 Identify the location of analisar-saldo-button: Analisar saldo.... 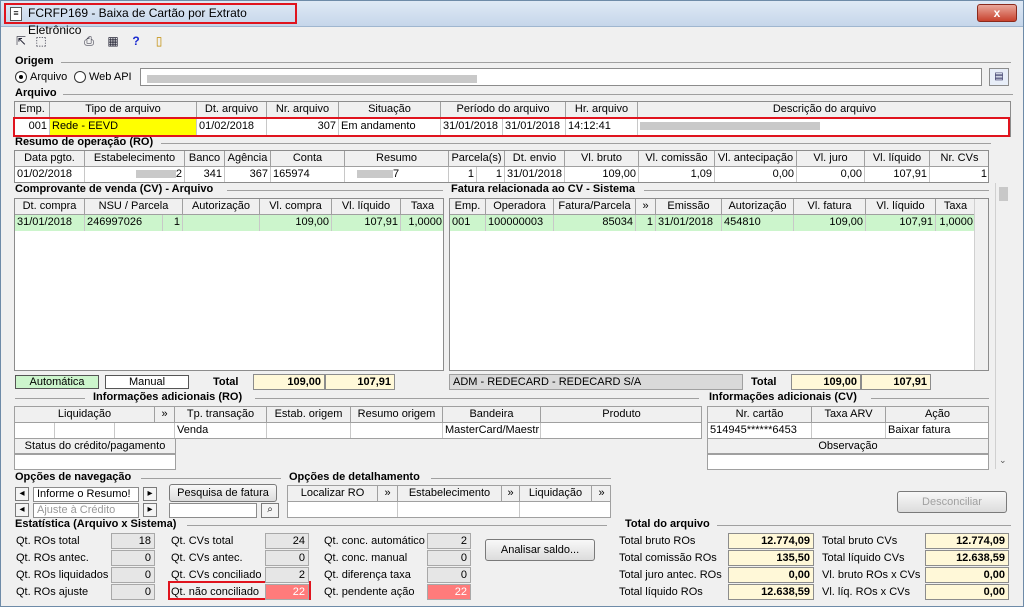
(540, 550).